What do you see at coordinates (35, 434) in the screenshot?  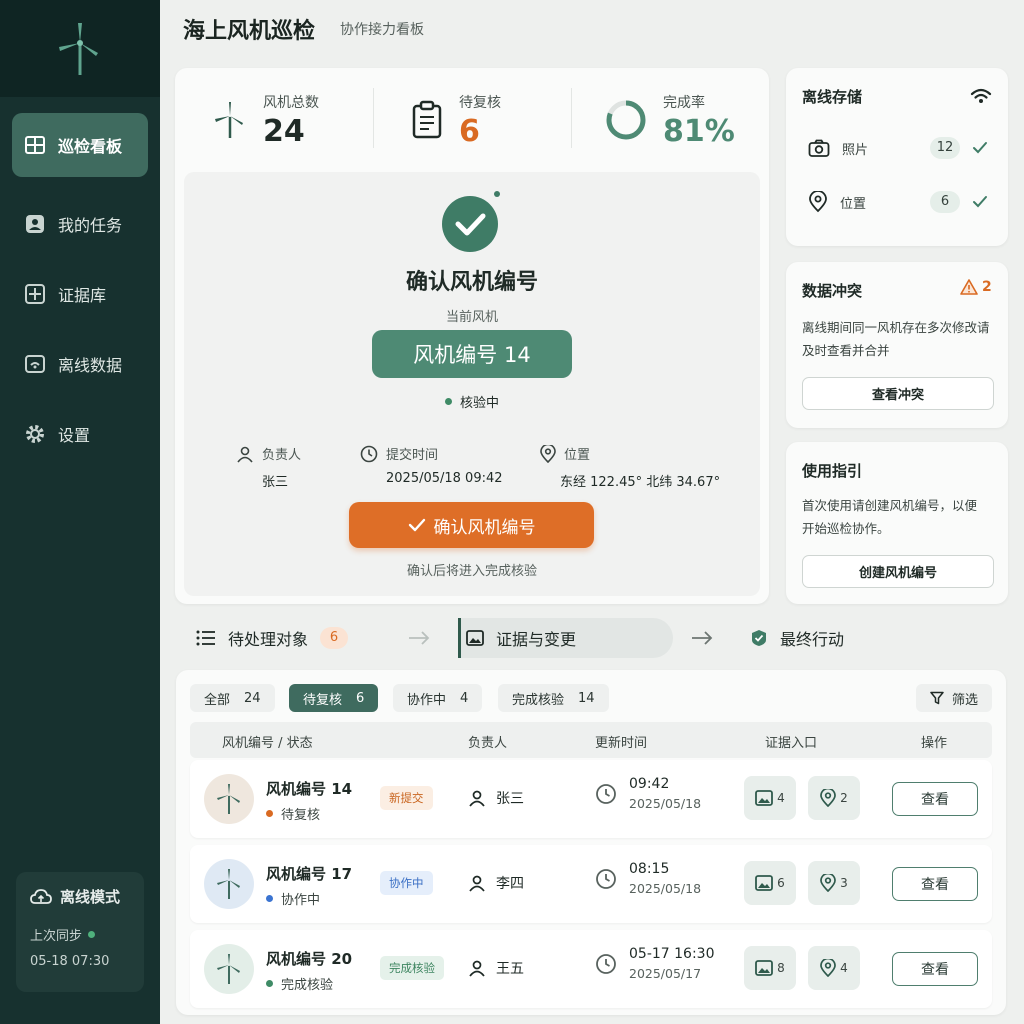 I see `gear-icon` at bounding box center [35, 434].